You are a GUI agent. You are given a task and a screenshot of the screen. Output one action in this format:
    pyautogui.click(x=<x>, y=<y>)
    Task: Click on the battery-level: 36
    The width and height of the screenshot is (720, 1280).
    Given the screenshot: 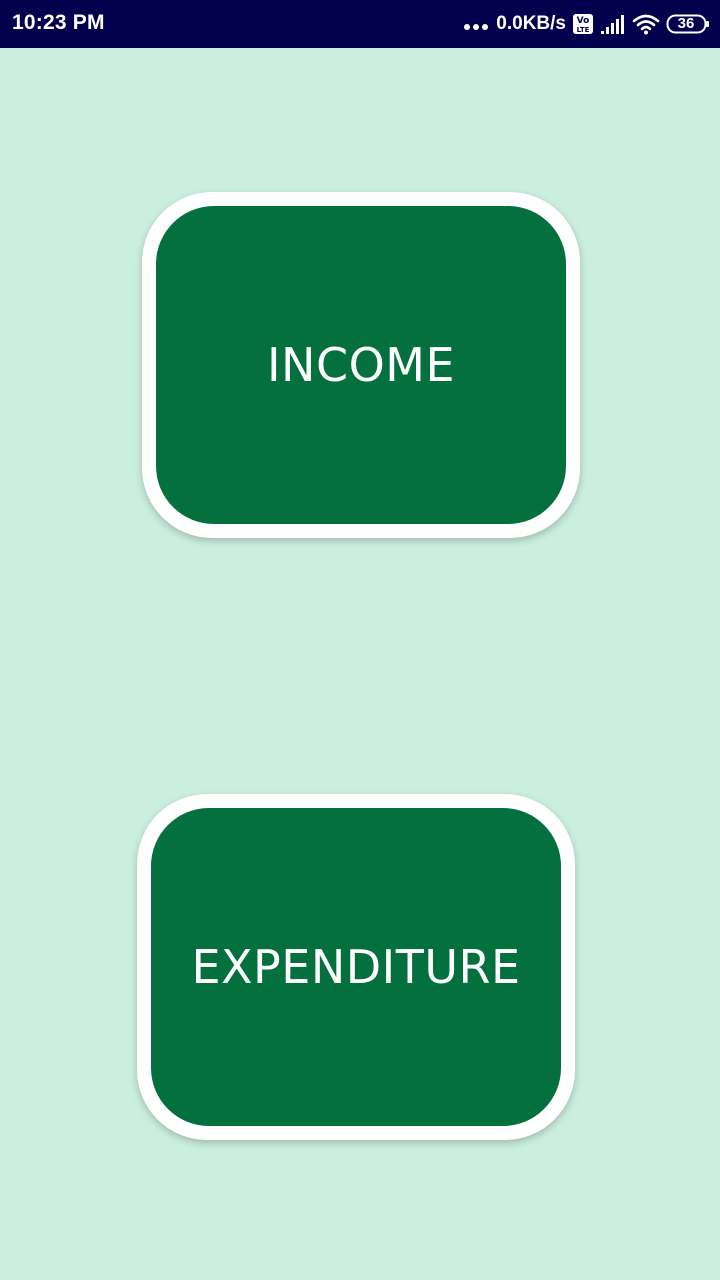 What is the action you would take?
    pyautogui.click(x=686, y=23)
    